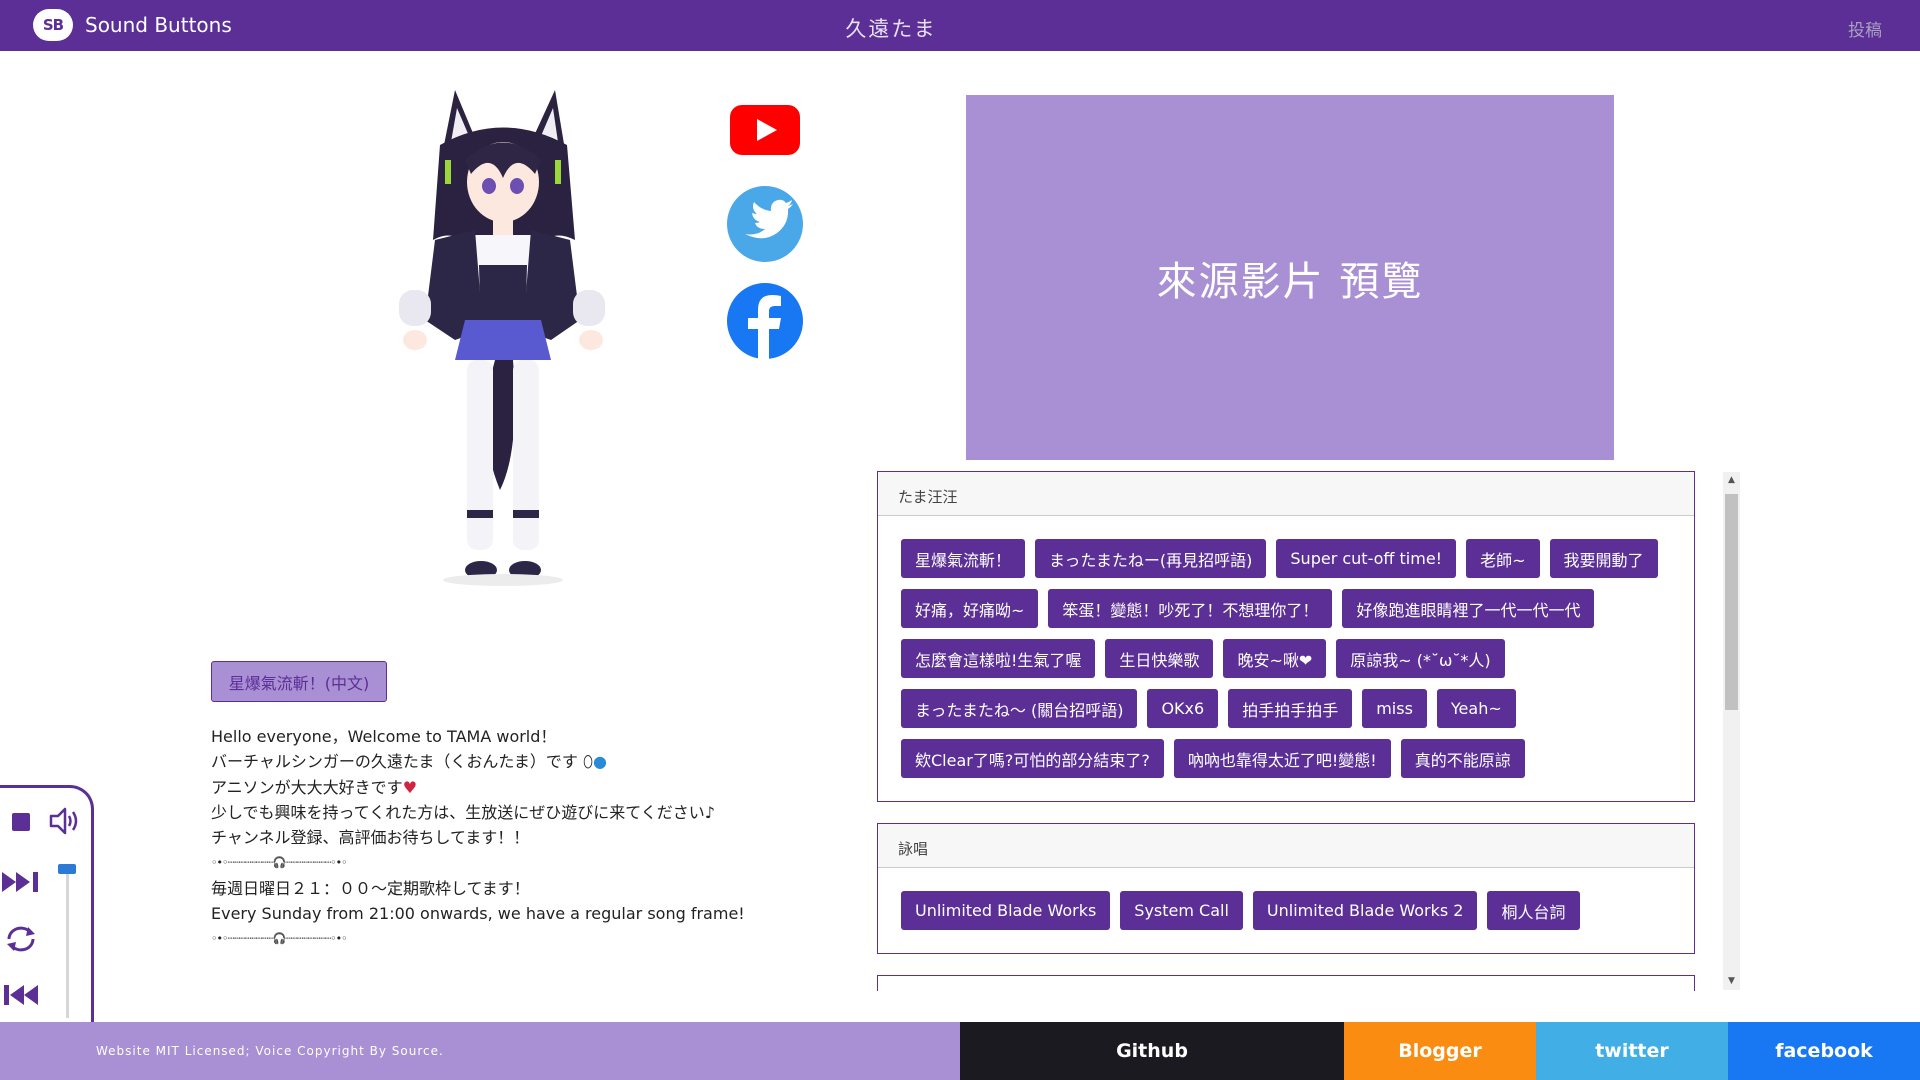 The height and width of the screenshot is (1080, 1920). Describe the element at coordinates (410, 787) in the screenshot. I see `heart-icon: ♥` at that location.